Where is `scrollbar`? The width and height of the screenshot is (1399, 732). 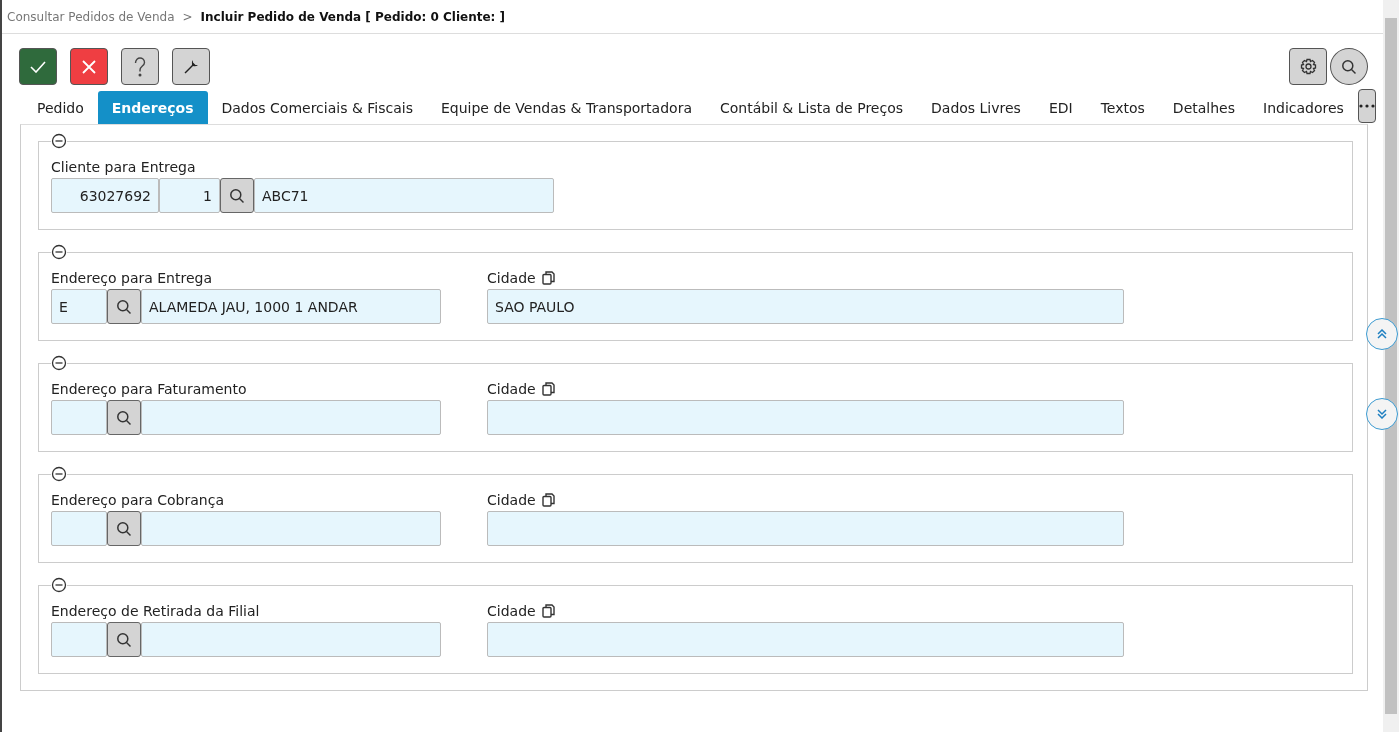
scrollbar is located at coordinates (1391, 366).